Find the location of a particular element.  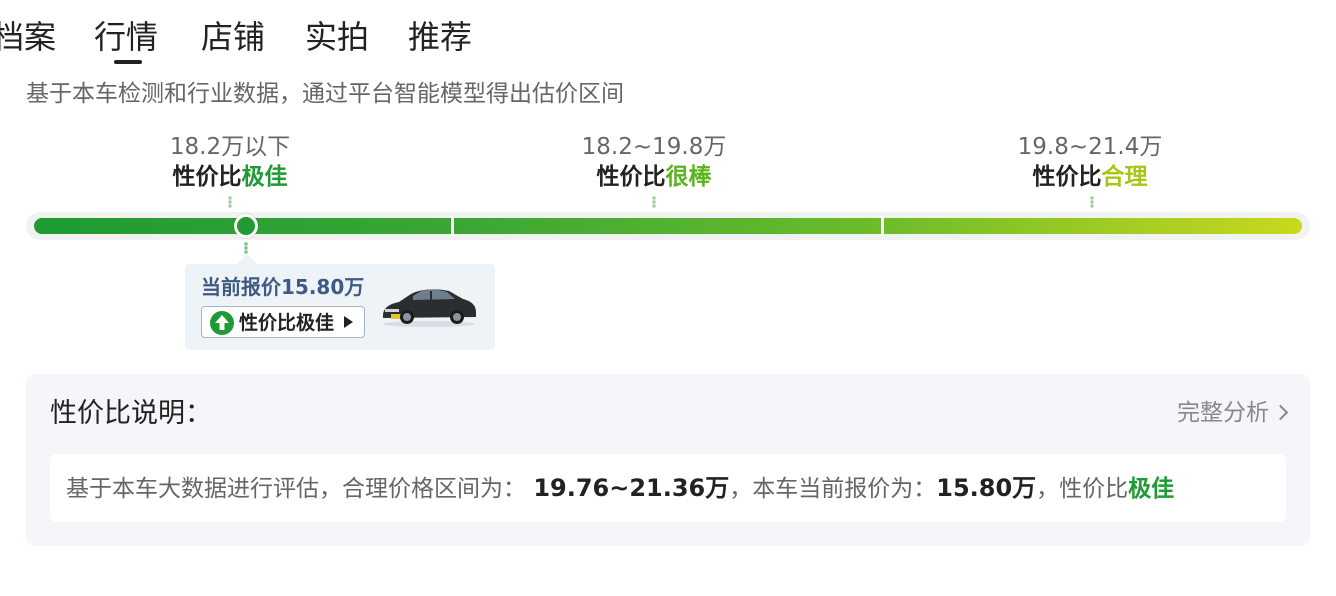

tab-recommend: 推荐 is located at coordinates (440, 37).